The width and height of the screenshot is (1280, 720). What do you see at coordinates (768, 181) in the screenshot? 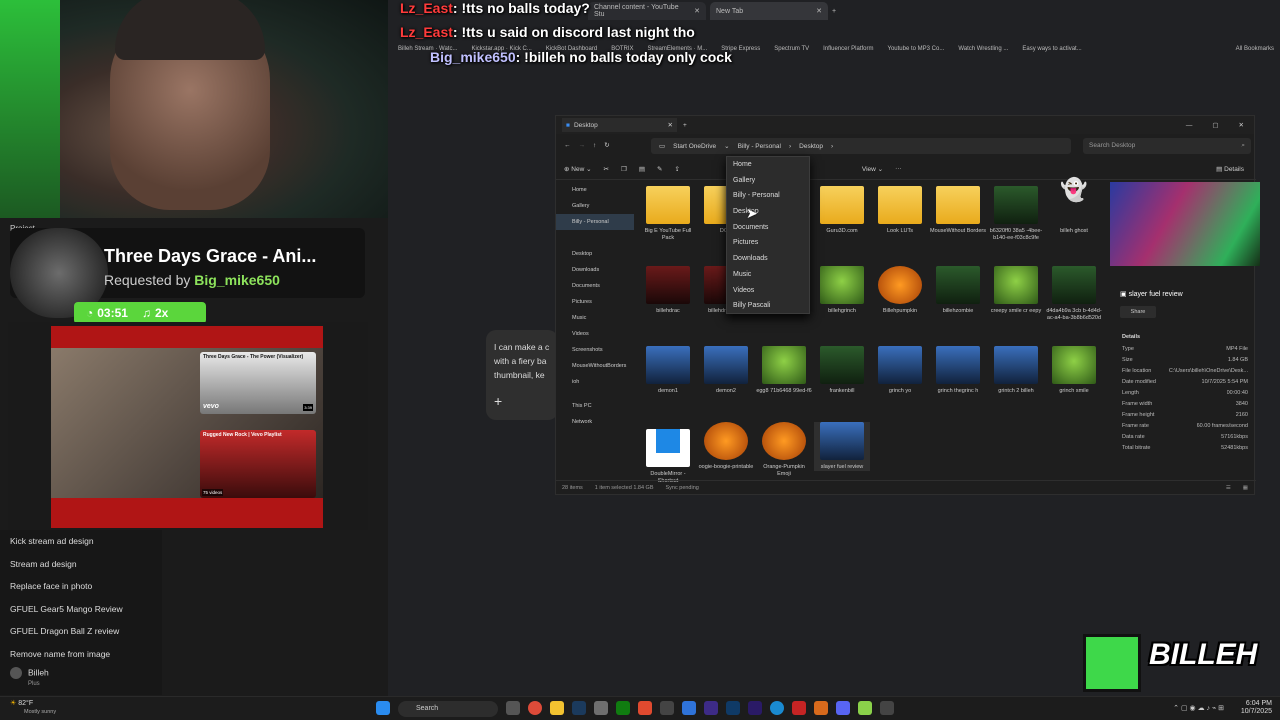
I see `dropdown-item: Gallery` at bounding box center [768, 181].